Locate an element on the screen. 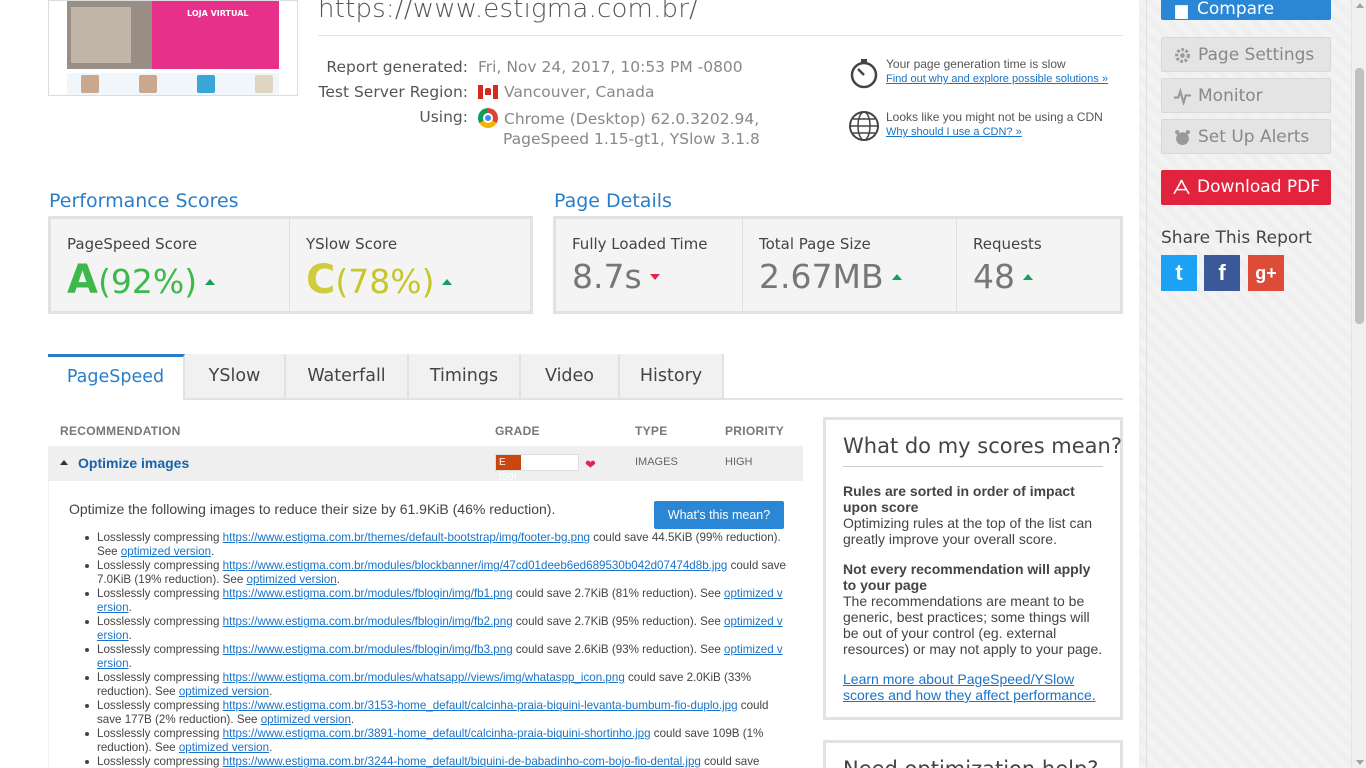  tab-waterfall: Waterfall is located at coordinates (347, 376).